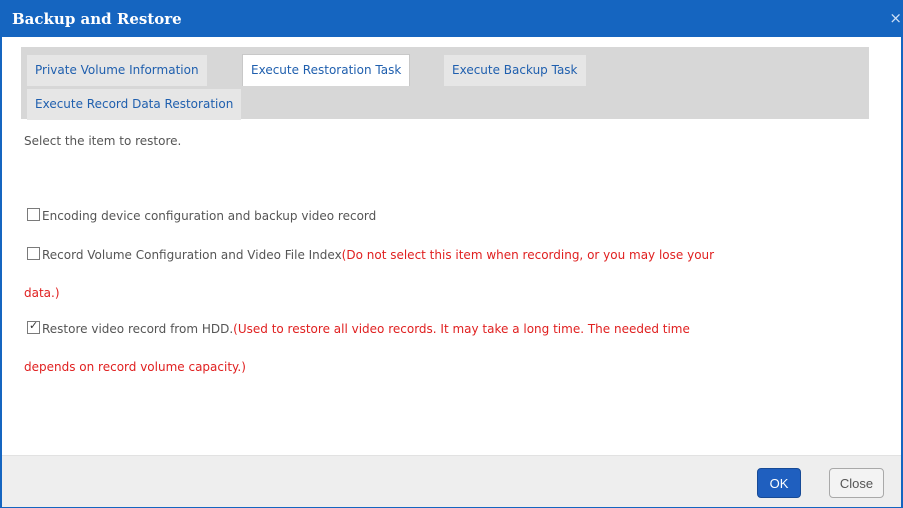 This screenshot has height=508, width=903. Describe the element at coordinates (452, 19) in the screenshot. I see `dialog-titlebar: Backup and Restore ×` at that location.